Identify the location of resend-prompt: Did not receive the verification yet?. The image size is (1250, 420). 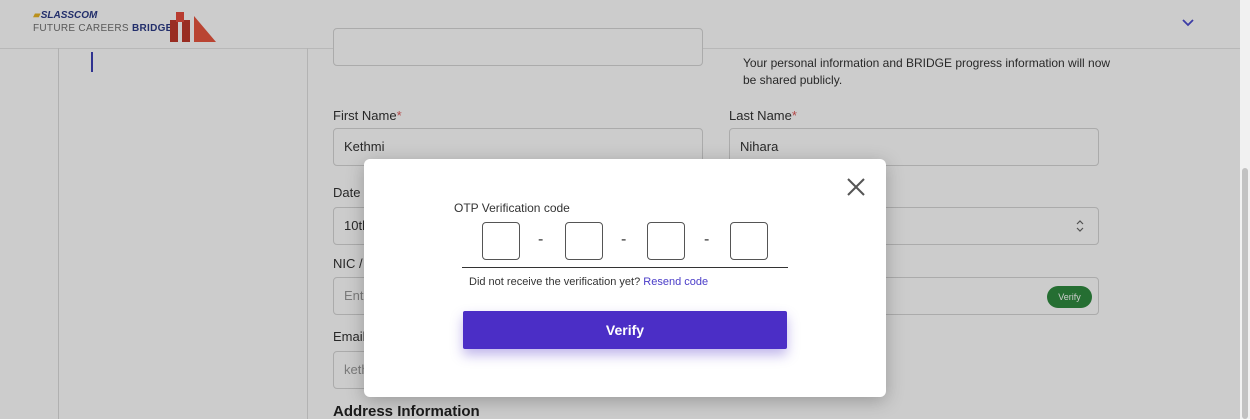
(555, 282).